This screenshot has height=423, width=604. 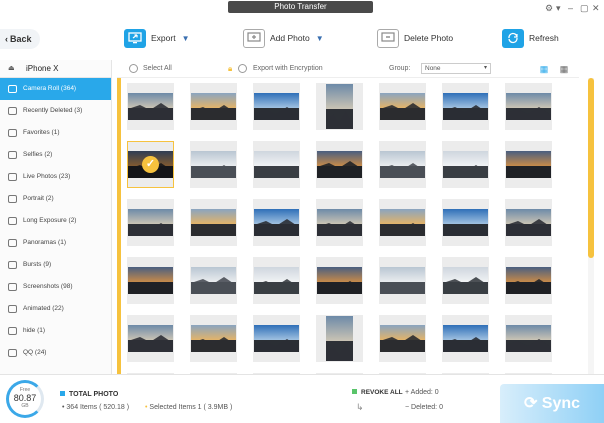 I want to click on total-items-value: 364 Items ( 520.18 ), so click(x=98, y=407).